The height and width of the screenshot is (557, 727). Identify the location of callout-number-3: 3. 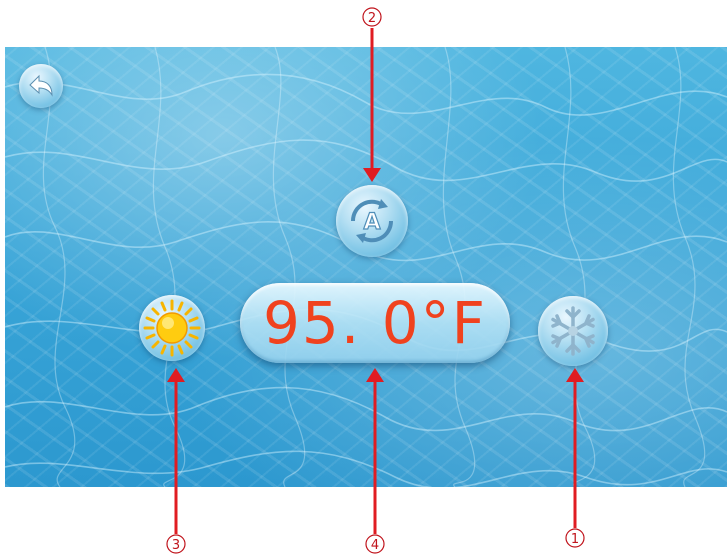
(176, 545).